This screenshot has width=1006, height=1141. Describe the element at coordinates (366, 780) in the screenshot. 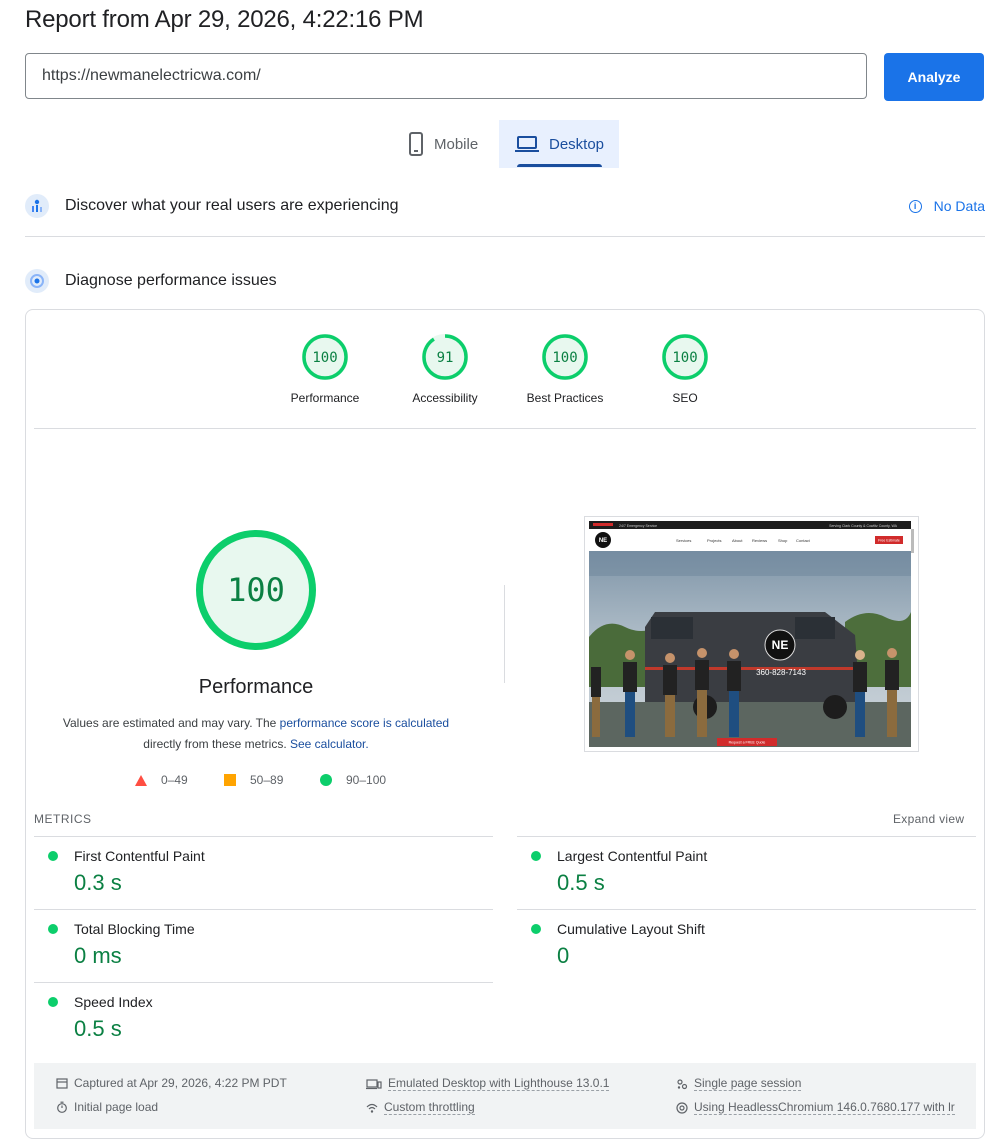

I see `legend-range: 90–100` at that location.